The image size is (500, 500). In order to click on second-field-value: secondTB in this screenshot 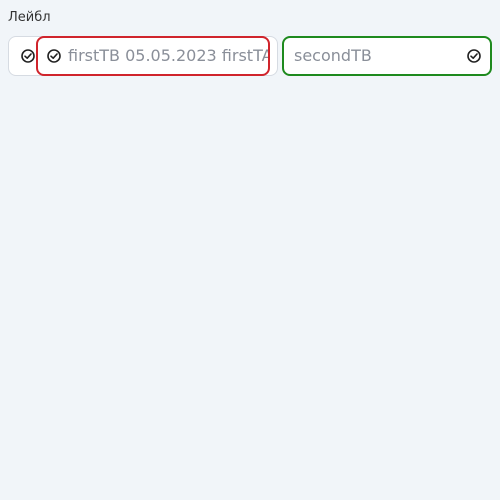, I will do `click(333, 55)`.